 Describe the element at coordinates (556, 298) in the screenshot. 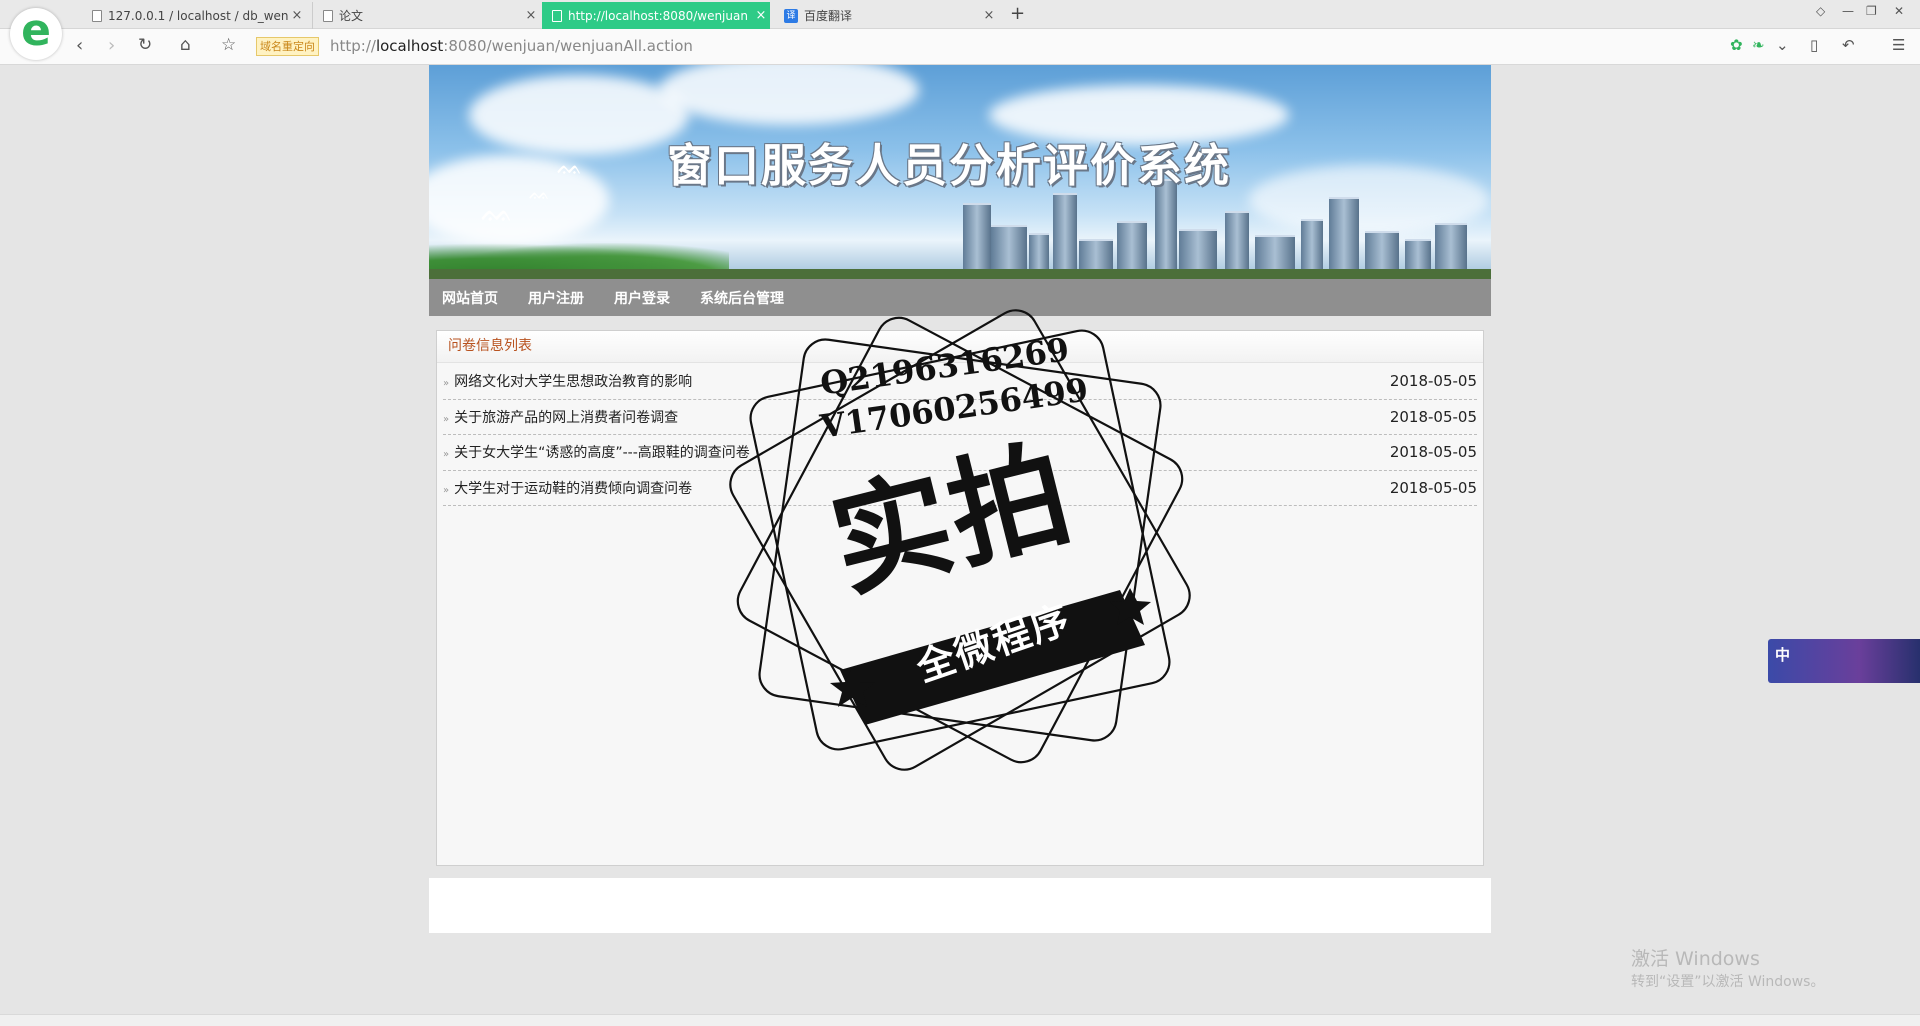

I see `nav-register: 用户注册` at that location.